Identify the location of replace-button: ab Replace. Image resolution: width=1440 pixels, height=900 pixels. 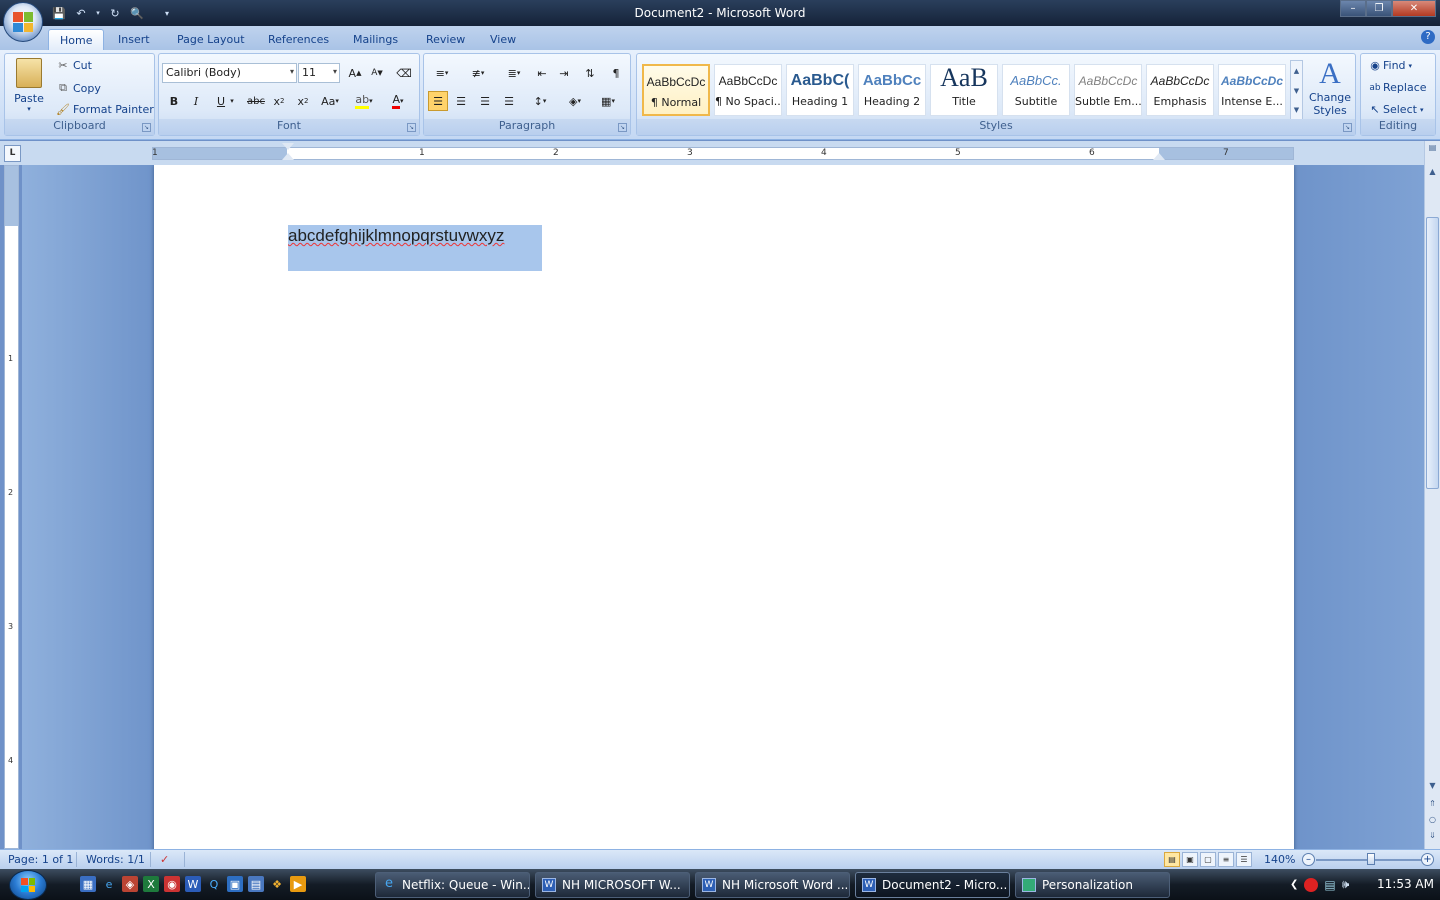
(1396, 87).